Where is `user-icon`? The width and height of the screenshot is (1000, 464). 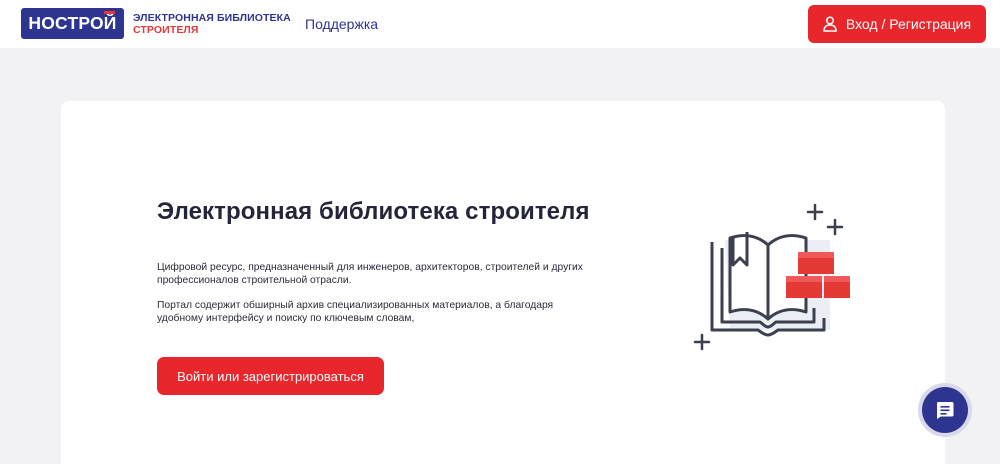
user-icon is located at coordinates (830, 24).